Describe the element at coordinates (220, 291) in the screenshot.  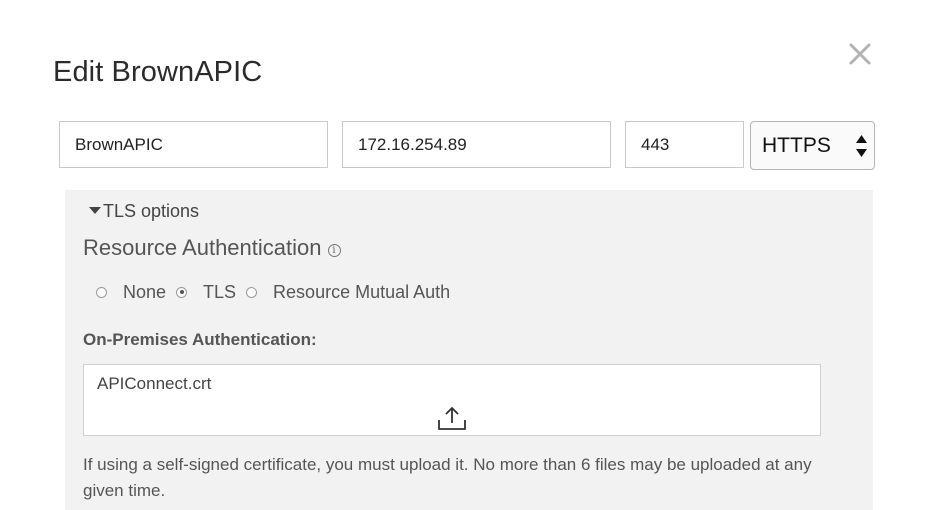
I see `radio-label: TLS` at that location.